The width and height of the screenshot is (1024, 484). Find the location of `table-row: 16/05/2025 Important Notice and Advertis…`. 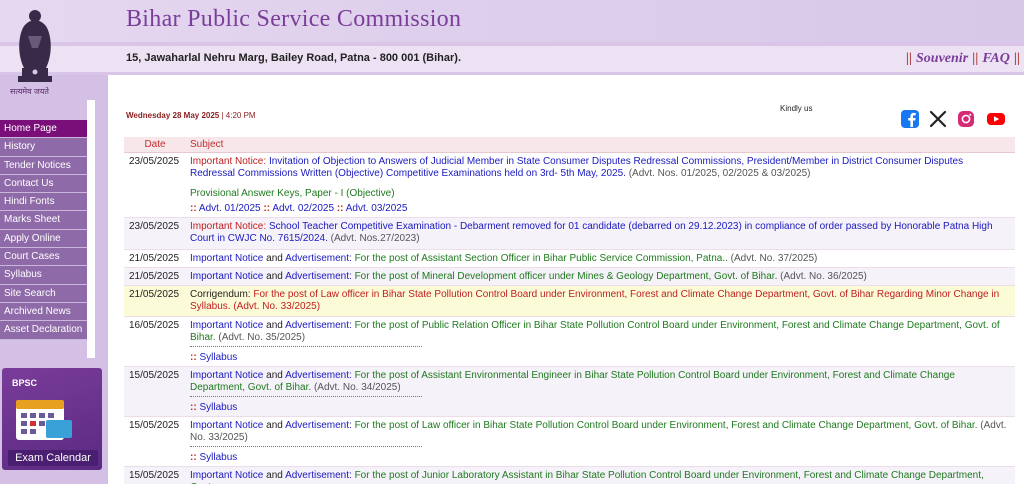

table-row: 16/05/2025 Important Notice and Advertis… is located at coordinates (569, 342).